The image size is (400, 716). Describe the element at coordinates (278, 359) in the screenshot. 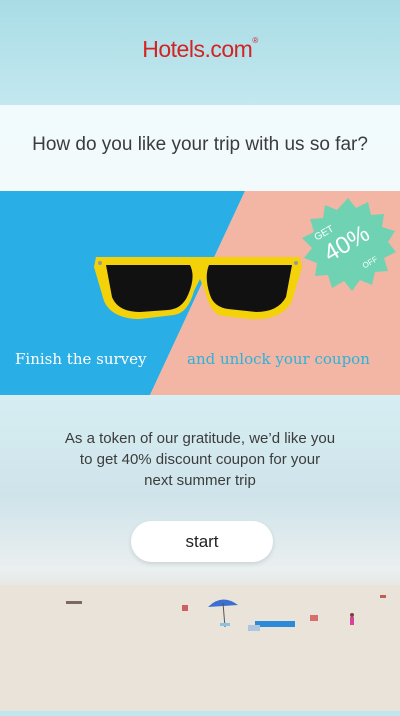

I see `unlock-coupon-caption: and unlock your coupon` at that location.